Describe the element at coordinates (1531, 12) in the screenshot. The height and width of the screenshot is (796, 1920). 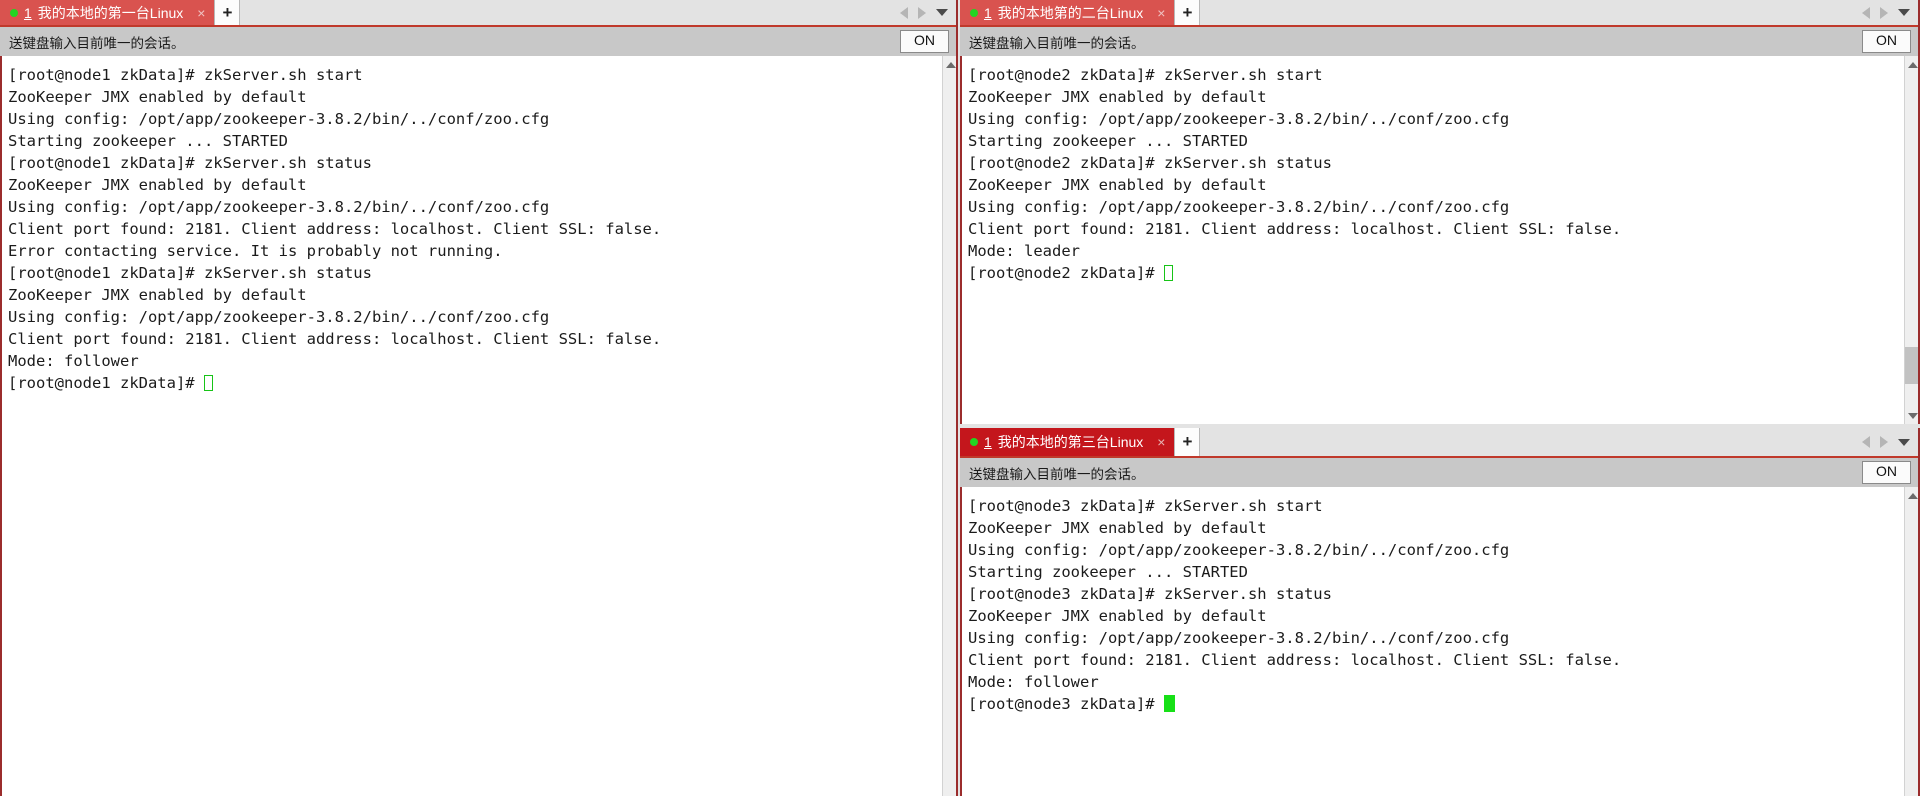
I see `pane-2-tabstrip-filler` at that location.